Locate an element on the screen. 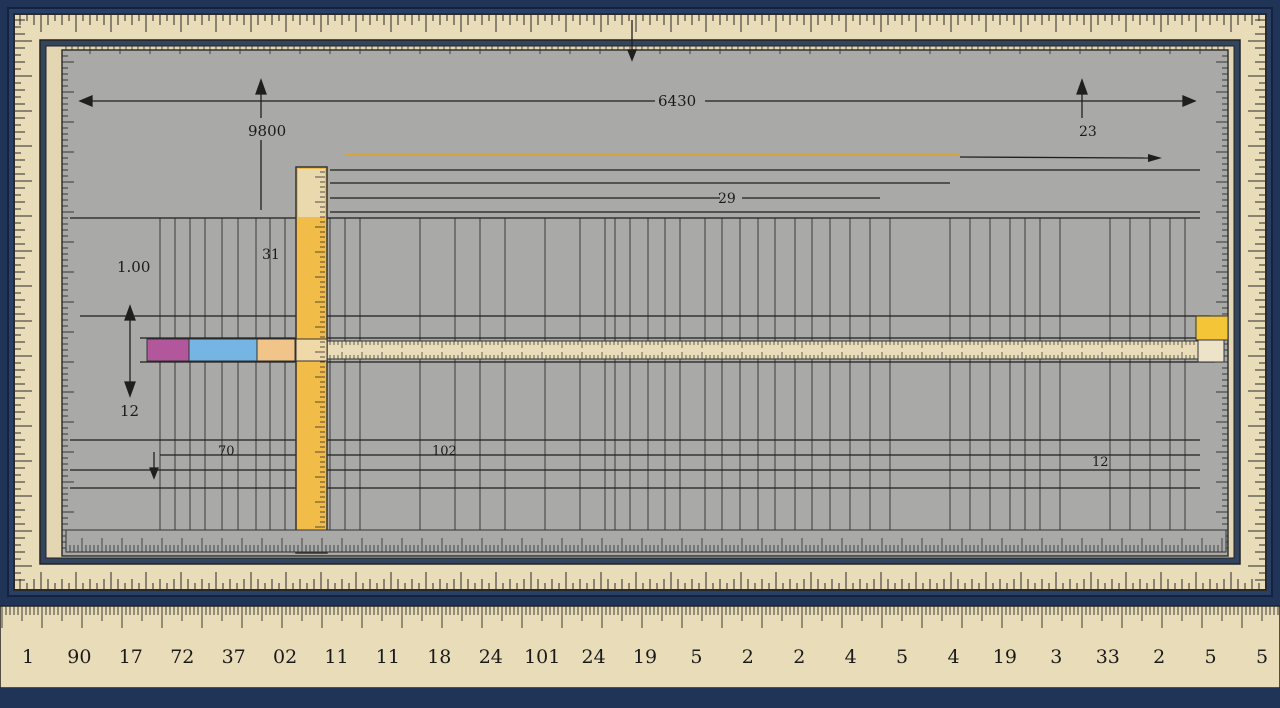  bottom-scale-label: 1 is located at coordinates (28, 657).